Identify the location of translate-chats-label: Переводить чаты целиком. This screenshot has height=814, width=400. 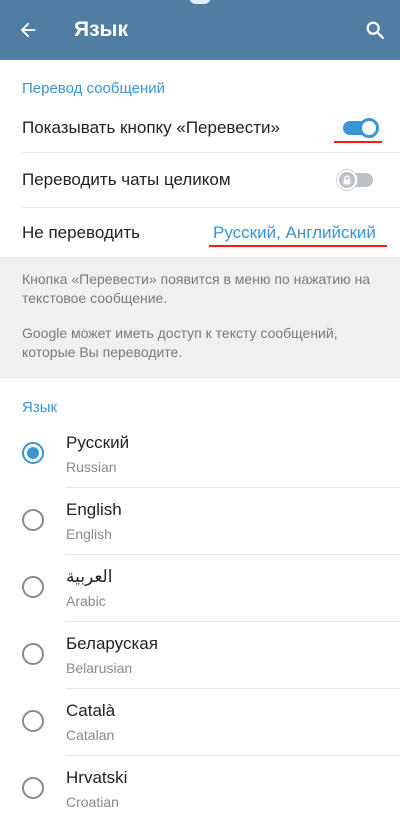
(126, 179).